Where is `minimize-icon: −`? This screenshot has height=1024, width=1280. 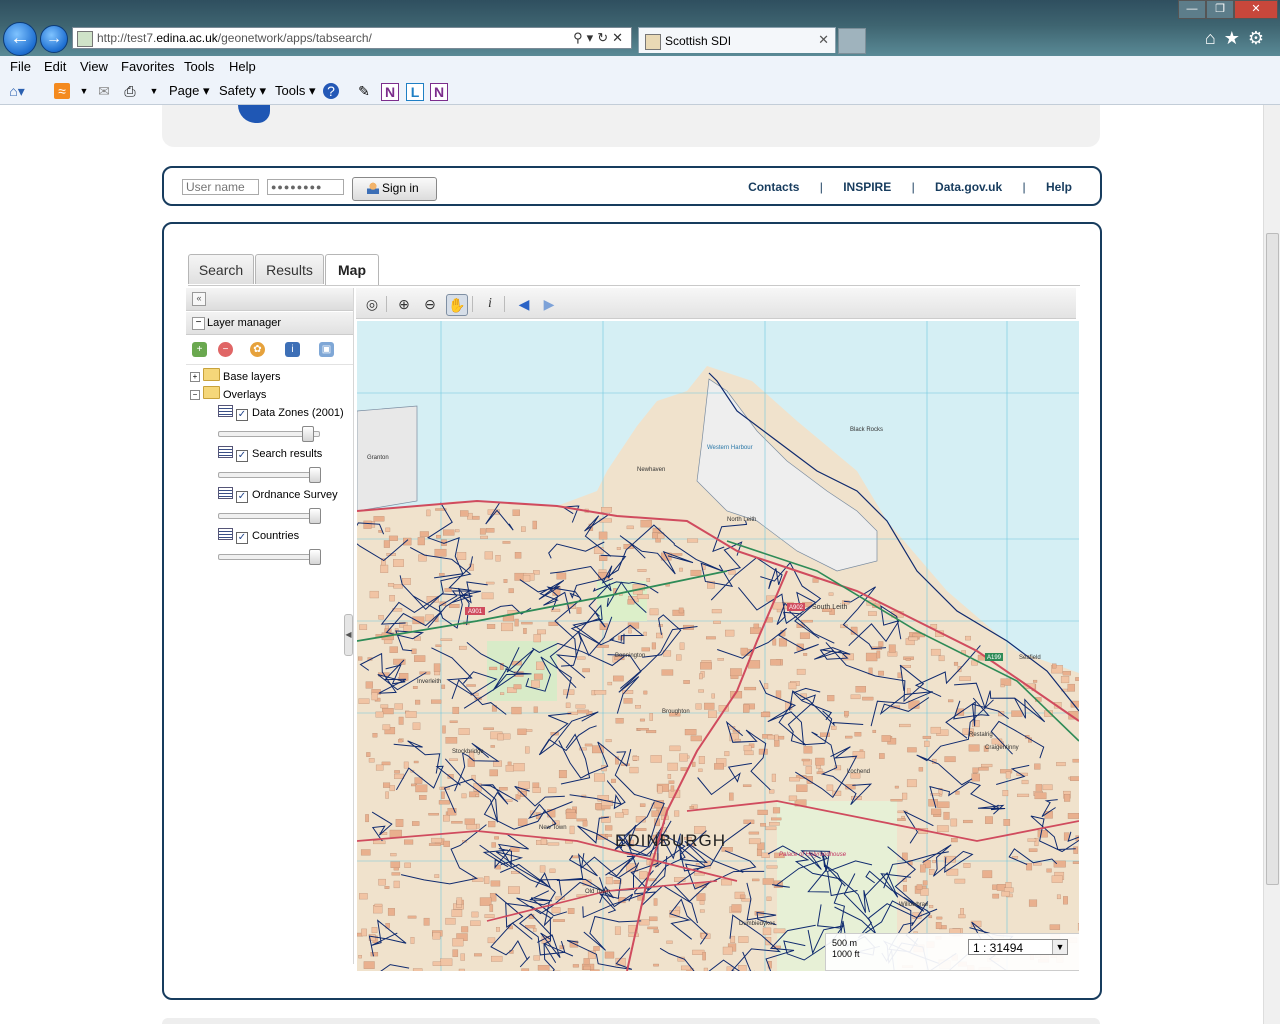 minimize-icon: − is located at coordinates (198, 323).